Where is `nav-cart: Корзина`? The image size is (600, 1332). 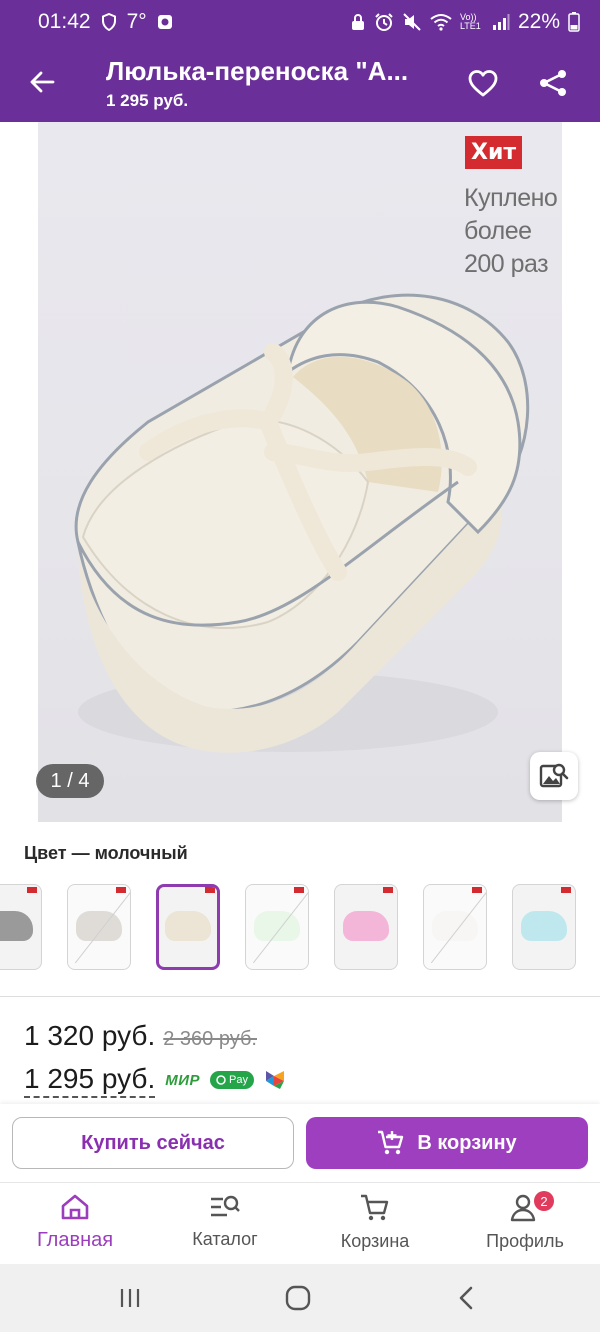
nav-cart: Корзина is located at coordinates (375, 1222).